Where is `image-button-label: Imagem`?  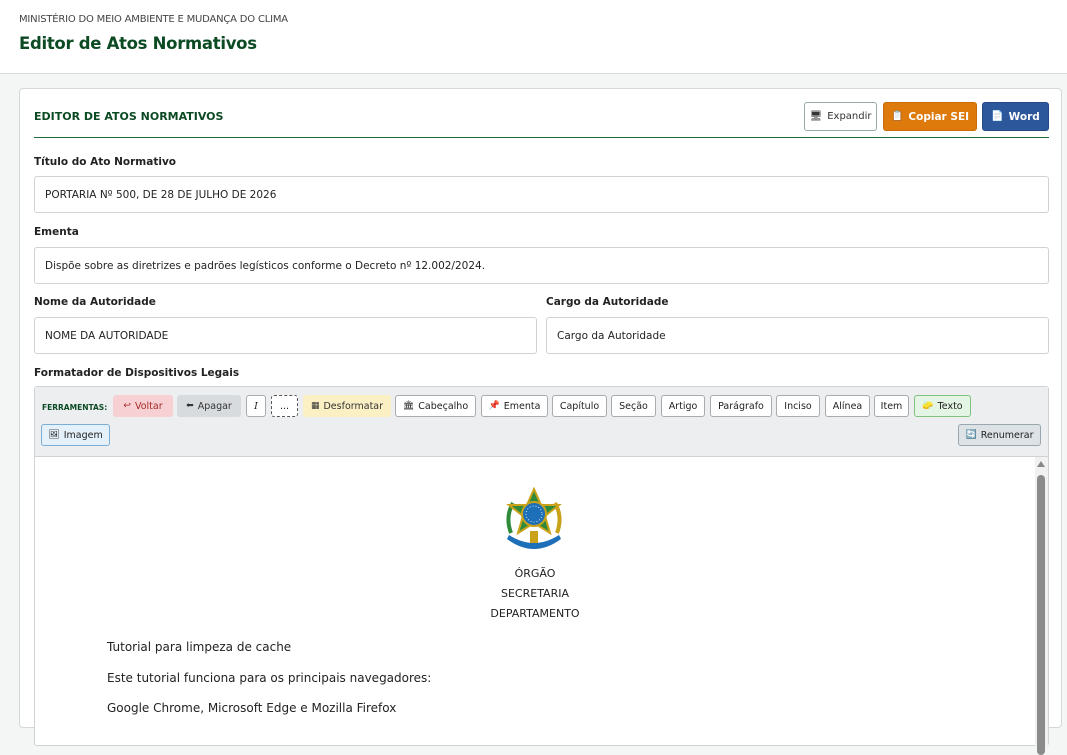
image-button-label: Imagem is located at coordinates (83, 435).